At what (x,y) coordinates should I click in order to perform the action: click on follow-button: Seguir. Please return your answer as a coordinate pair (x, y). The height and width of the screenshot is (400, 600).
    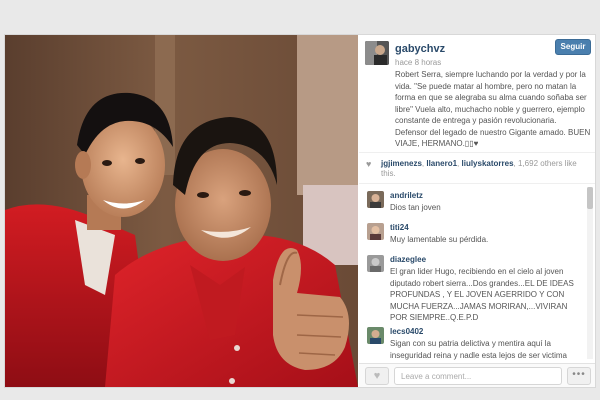
    Looking at the image, I should click on (573, 47).